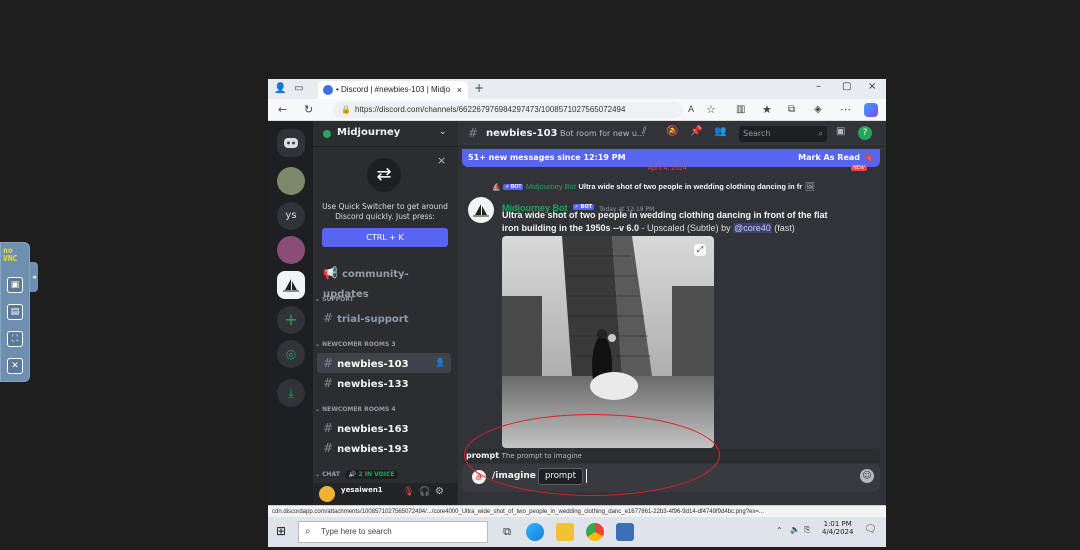  What do you see at coordinates (829, 158) in the screenshot?
I see `mark-as-read-button: Mark As Read` at bounding box center [829, 158].